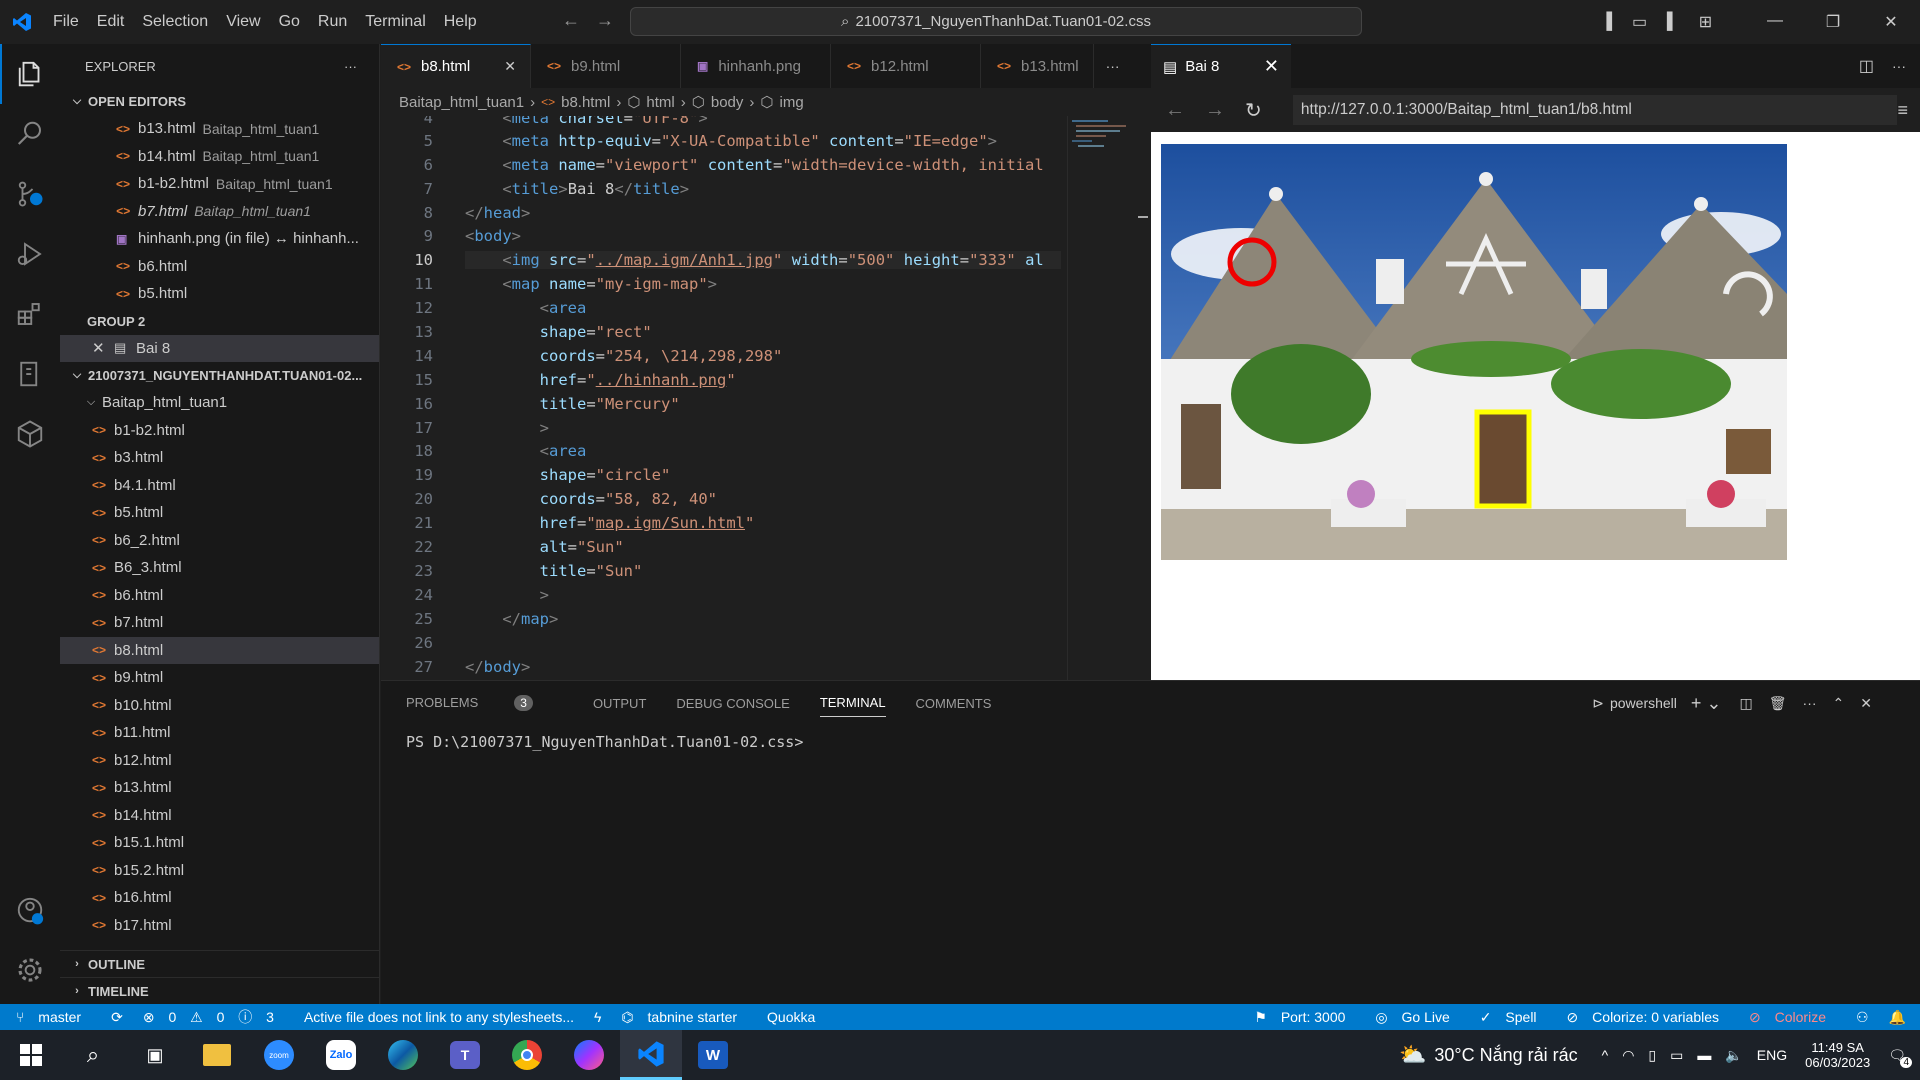 The image size is (1920, 1080). Describe the element at coordinates (1862, 1017) in the screenshot. I see `accounts-status-icon: ⚇` at that location.